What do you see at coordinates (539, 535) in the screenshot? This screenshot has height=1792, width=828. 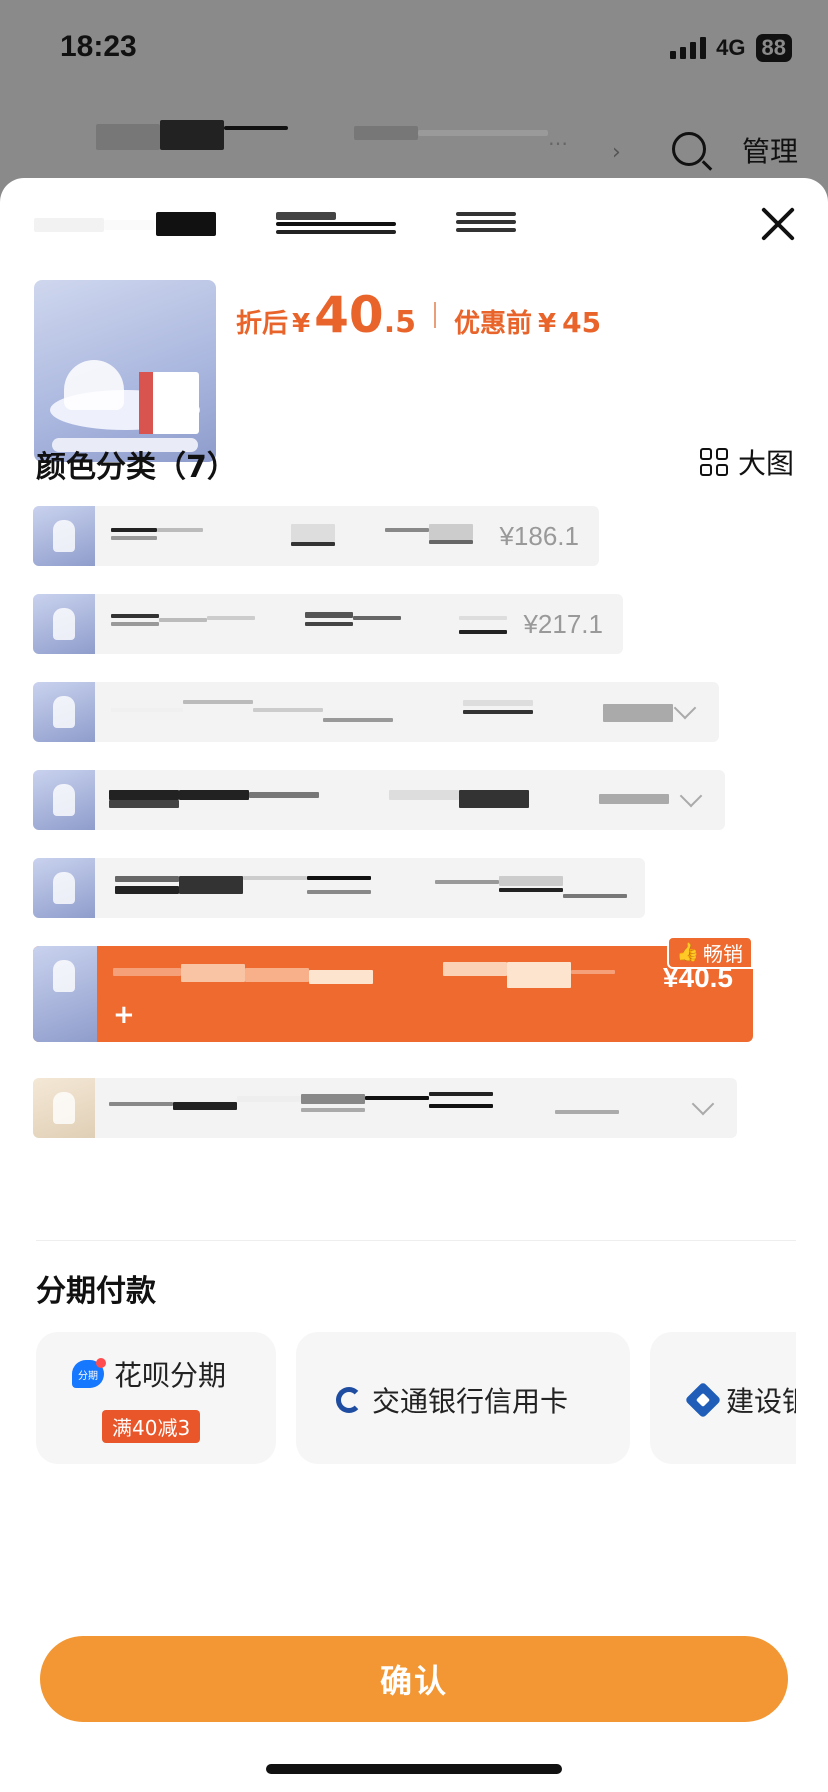 I see `variant-price: ¥186.1` at bounding box center [539, 535].